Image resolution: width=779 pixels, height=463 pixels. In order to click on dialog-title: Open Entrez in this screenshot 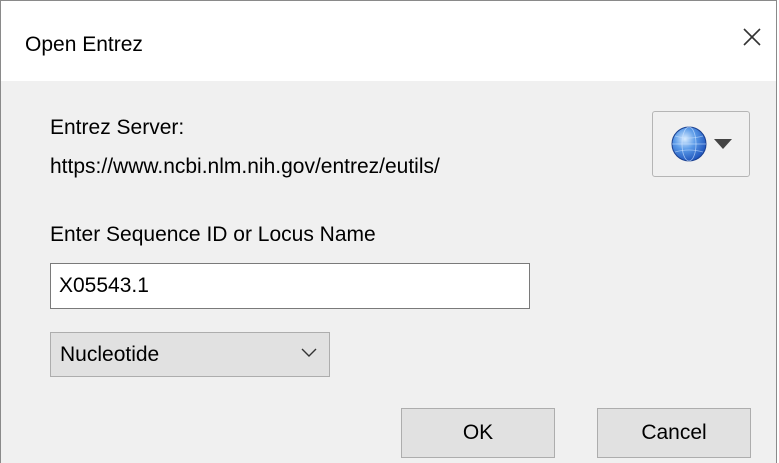, I will do `click(84, 44)`.